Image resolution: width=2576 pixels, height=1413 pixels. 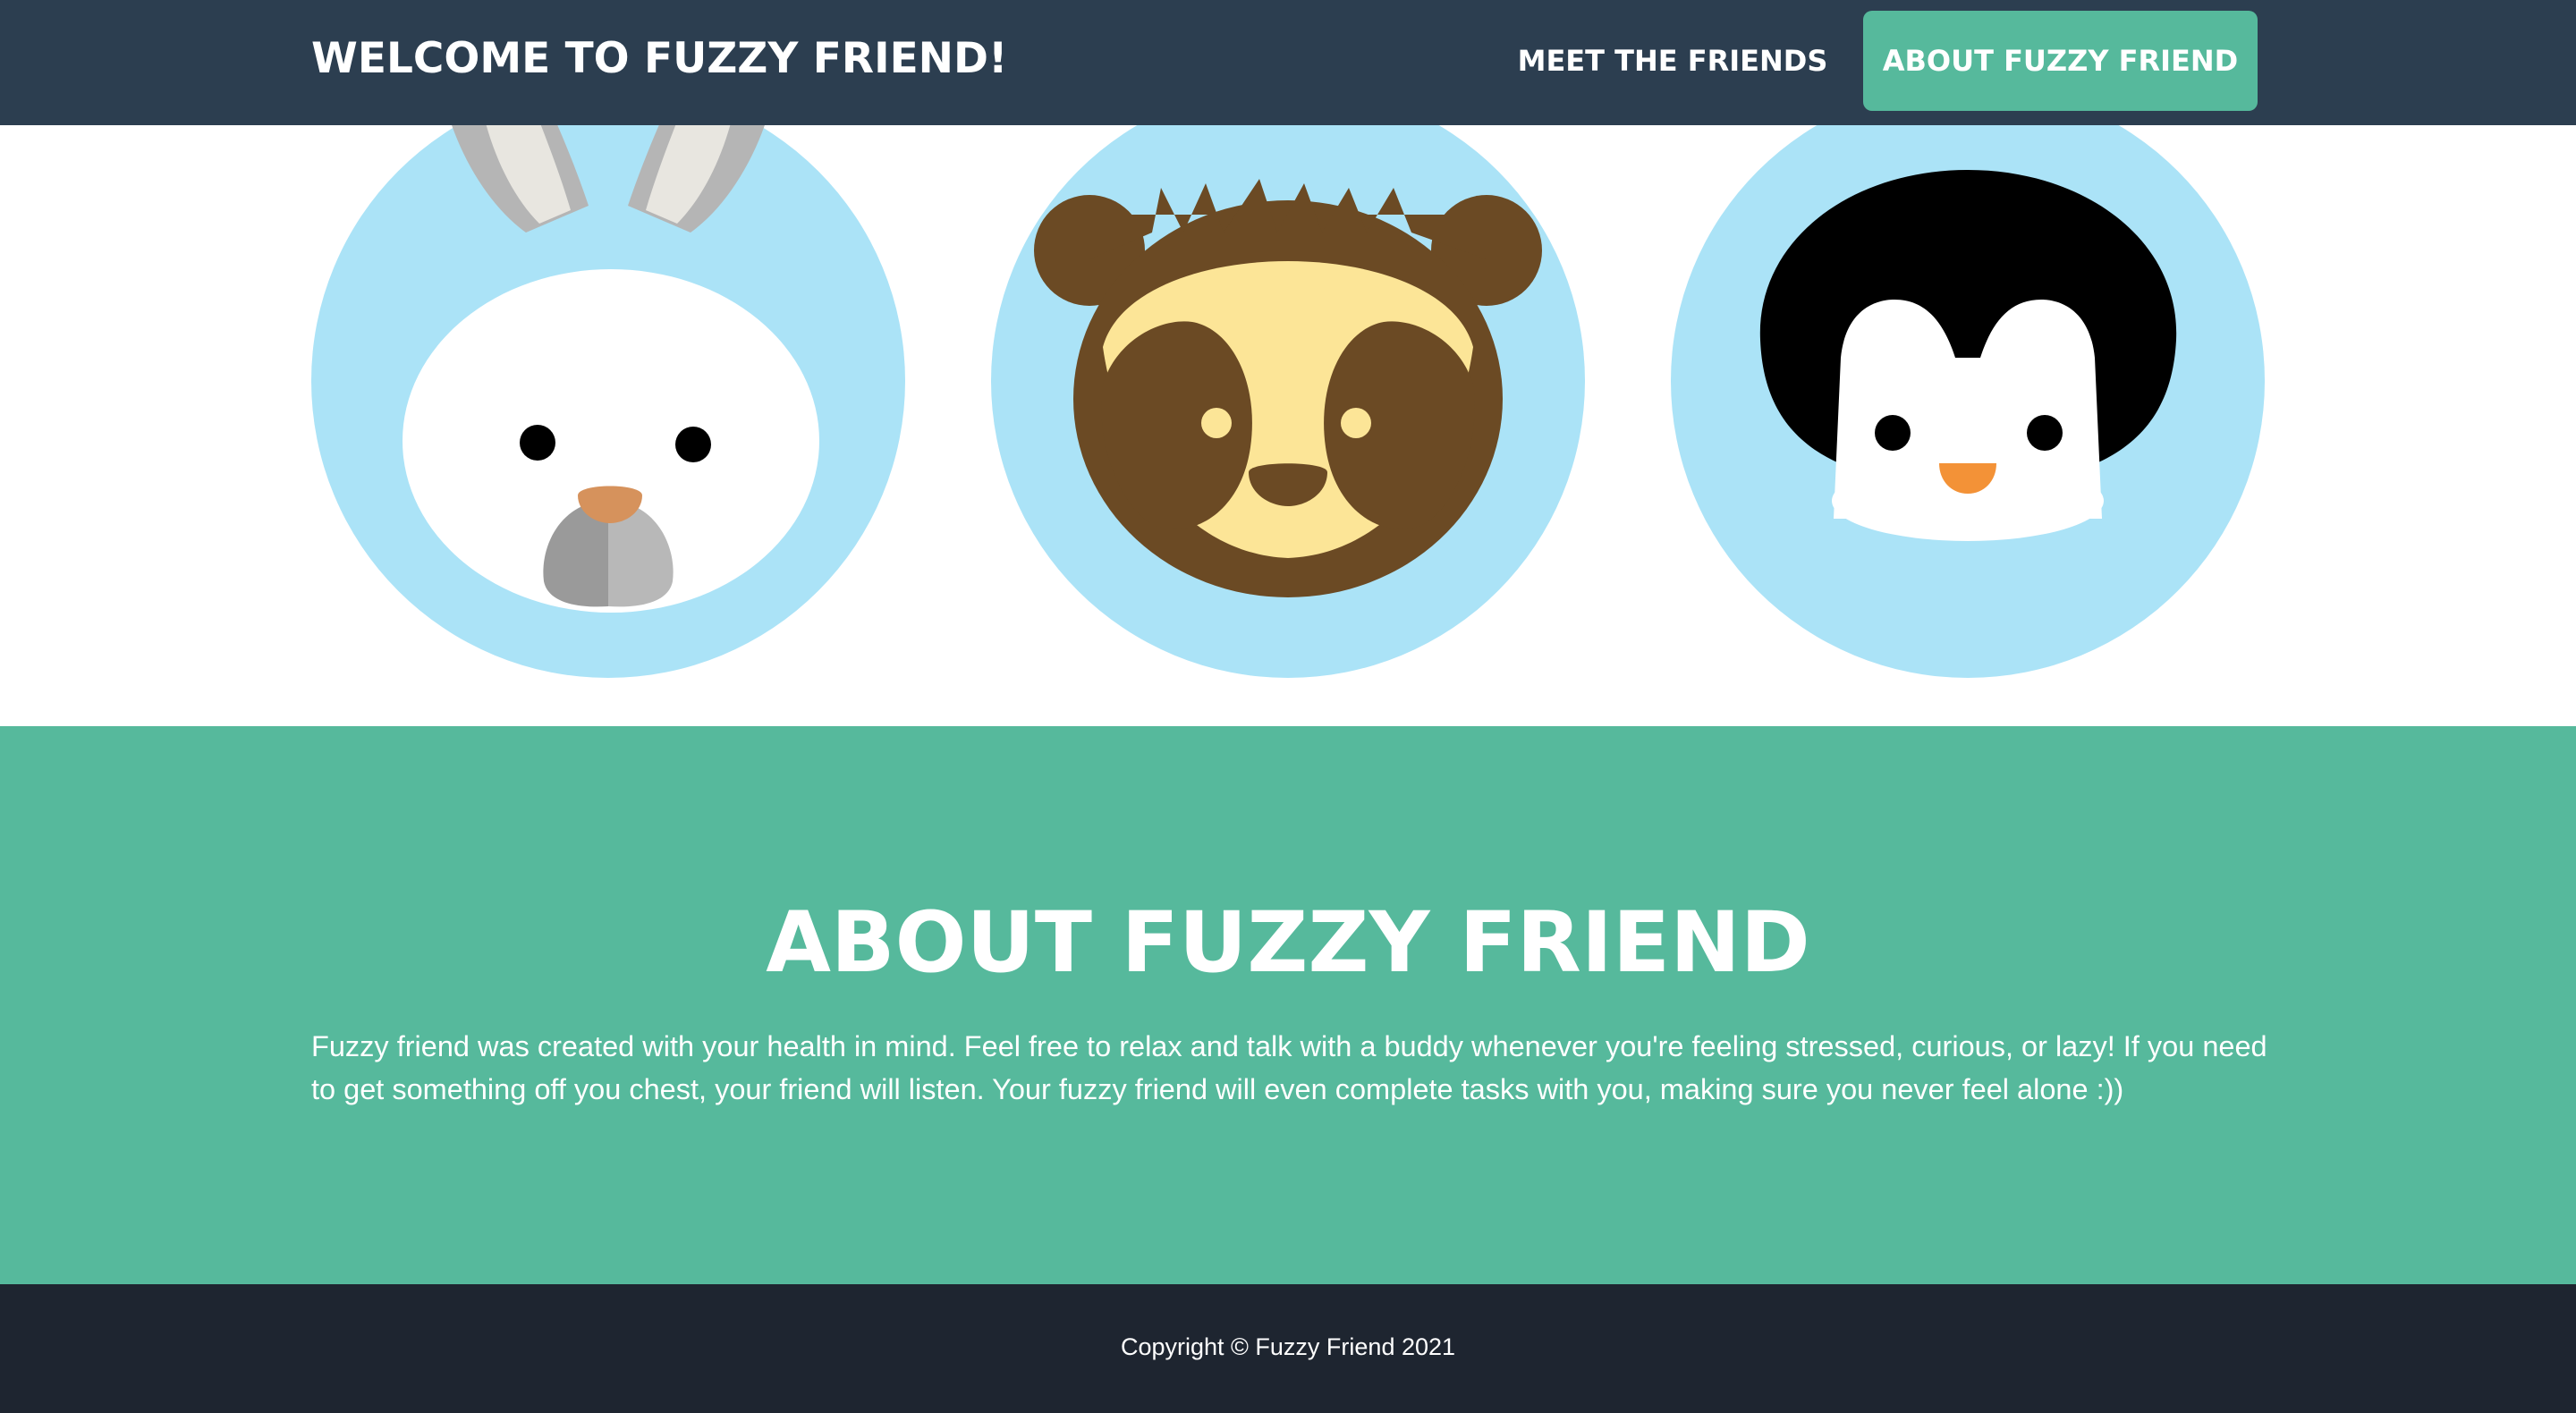 I want to click on sloth-avatar-icon, so click(x=1288, y=402).